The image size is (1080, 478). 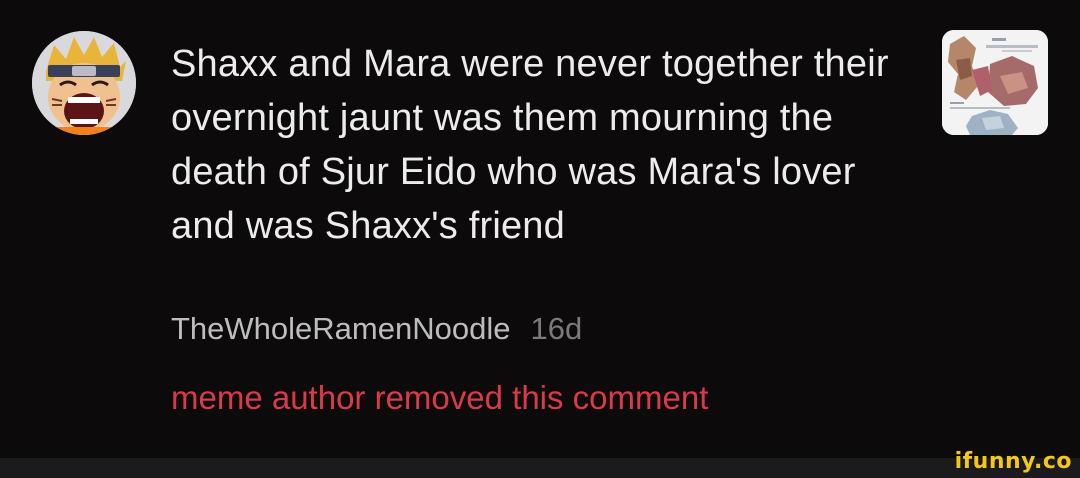 I want to click on comment-meta: TheWholeRamenNoodle 16d, so click(x=376, y=329).